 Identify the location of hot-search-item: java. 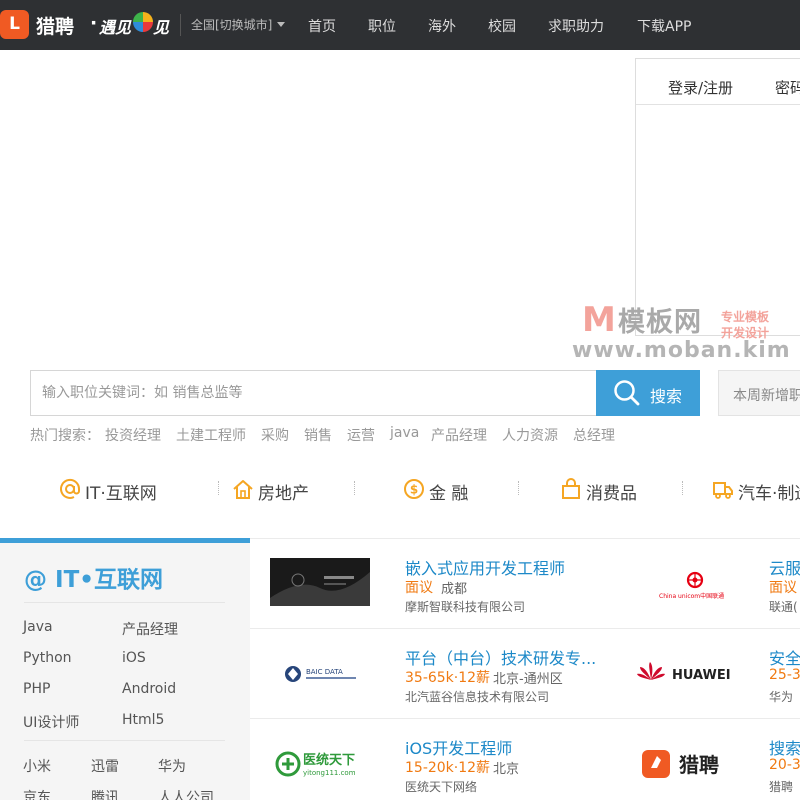
(404, 433).